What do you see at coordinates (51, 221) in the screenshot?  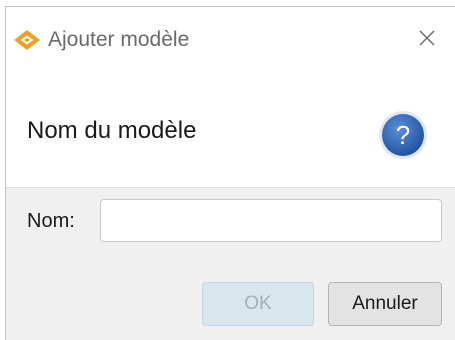 I see `name-label: Nom:` at bounding box center [51, 221].